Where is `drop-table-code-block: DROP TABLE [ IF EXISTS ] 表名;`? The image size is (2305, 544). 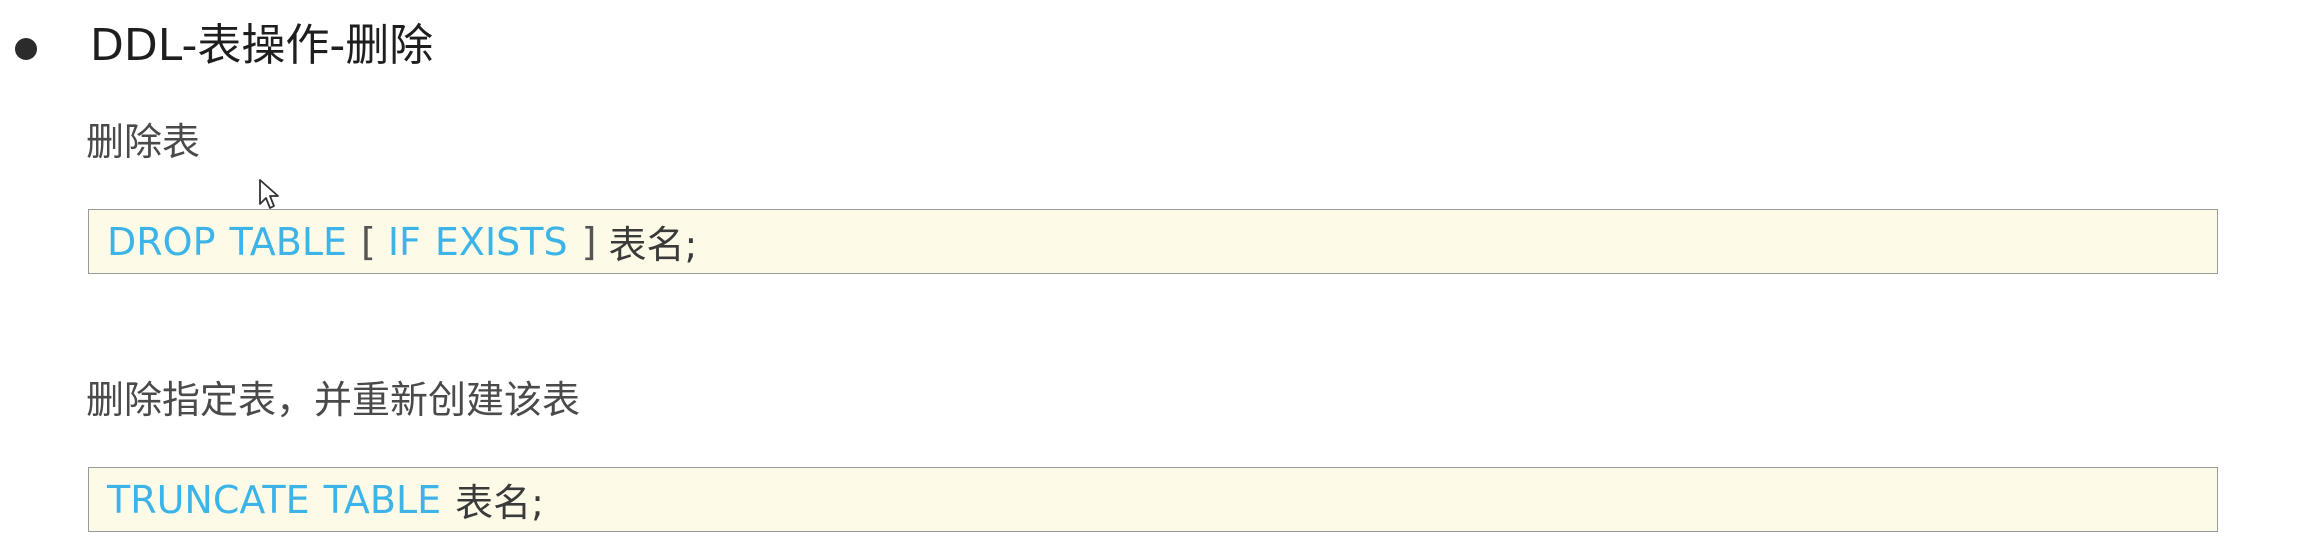
drop-table-code-block: DROP TABLE [ IF EXISTS ] 表名; is located at coordinates (1153, 241).